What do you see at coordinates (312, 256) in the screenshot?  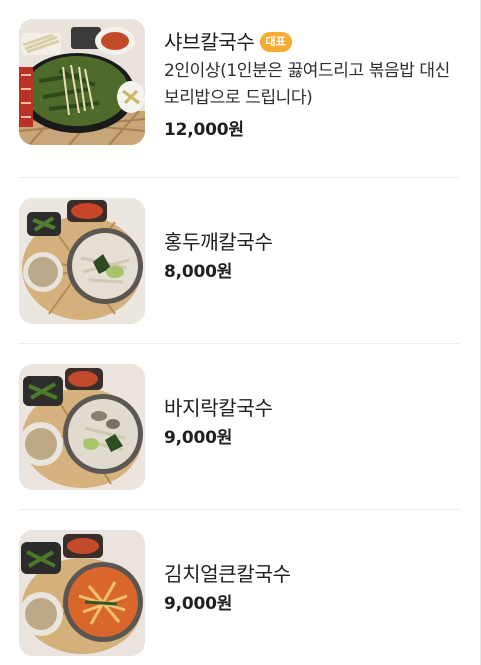 I see `menu-item-info: 홍두깨칼국수 8,000원` at bounding box center [312, 256].